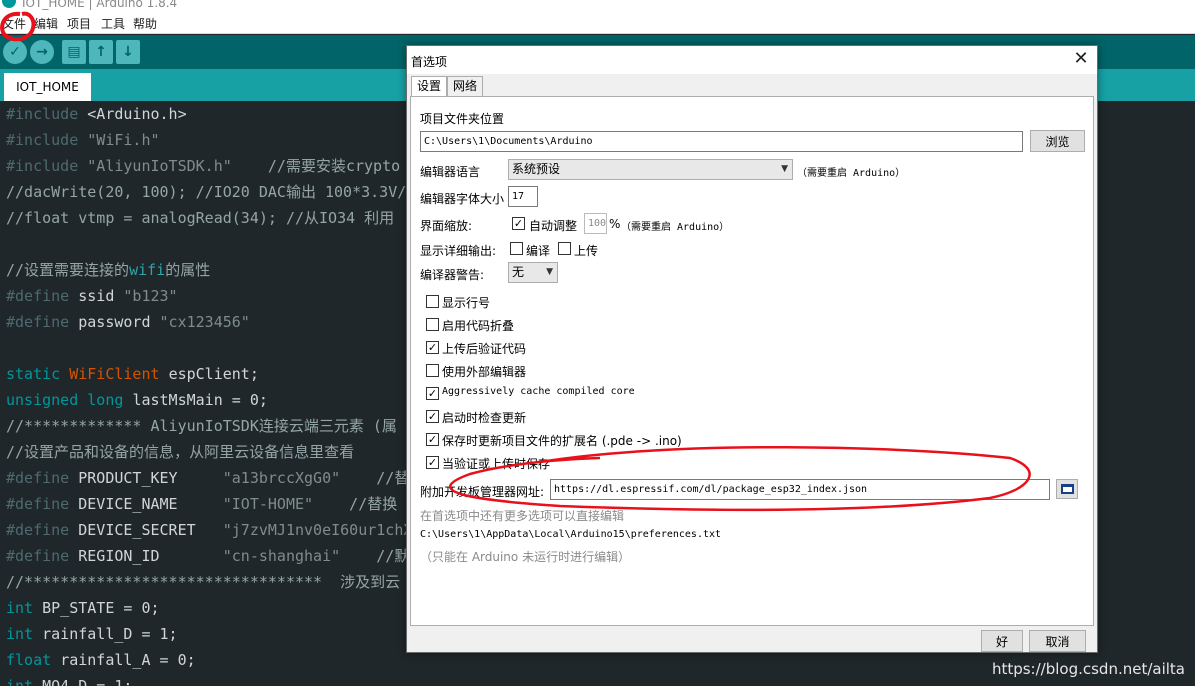 The height and width of the screenshot is (686, 1195). I want to click on close-icon: ✕, so click(1081, 59).